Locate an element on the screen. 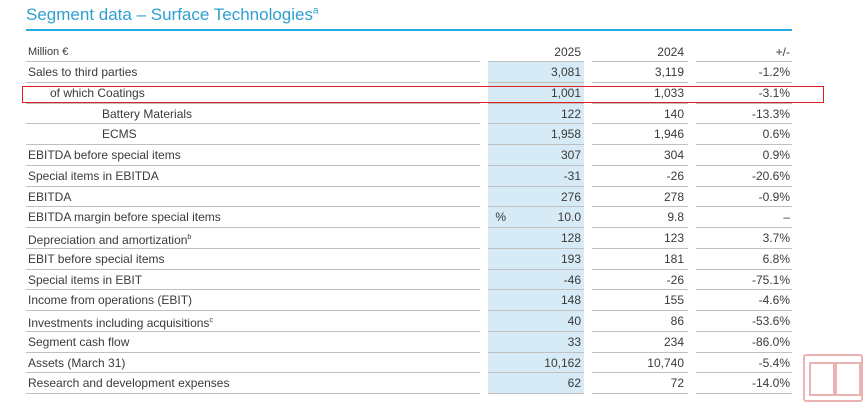 This screenshot has width=865, height=403. page-title: Segment data – Surface Technologiesa is located at coordinates (172, 15).